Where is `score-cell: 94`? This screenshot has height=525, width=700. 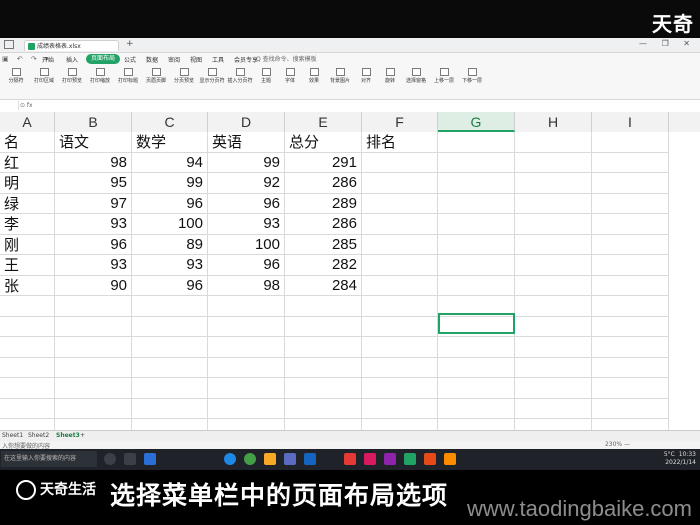
score-cell: 94 is located at coordinates (170, 162).